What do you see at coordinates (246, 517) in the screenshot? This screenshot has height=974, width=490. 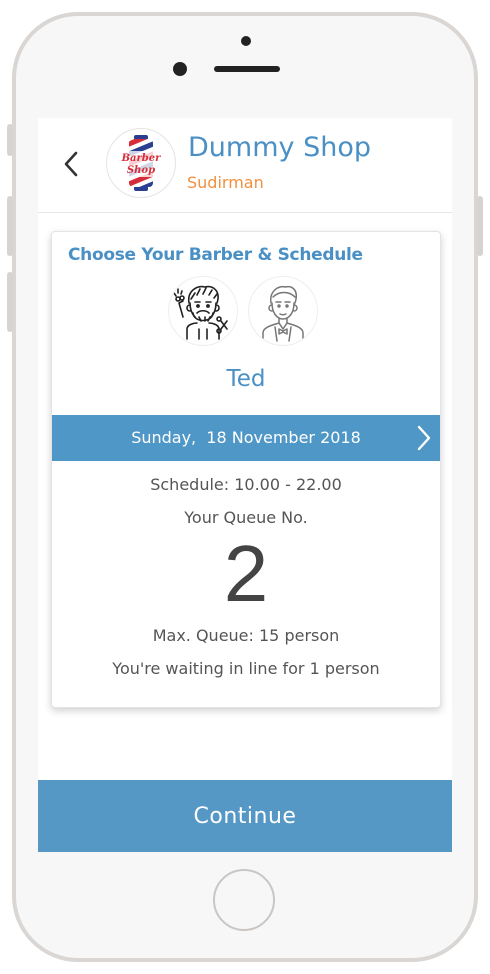 I see `queue-label: Your Queue No.` at bounding box center [246, 517].